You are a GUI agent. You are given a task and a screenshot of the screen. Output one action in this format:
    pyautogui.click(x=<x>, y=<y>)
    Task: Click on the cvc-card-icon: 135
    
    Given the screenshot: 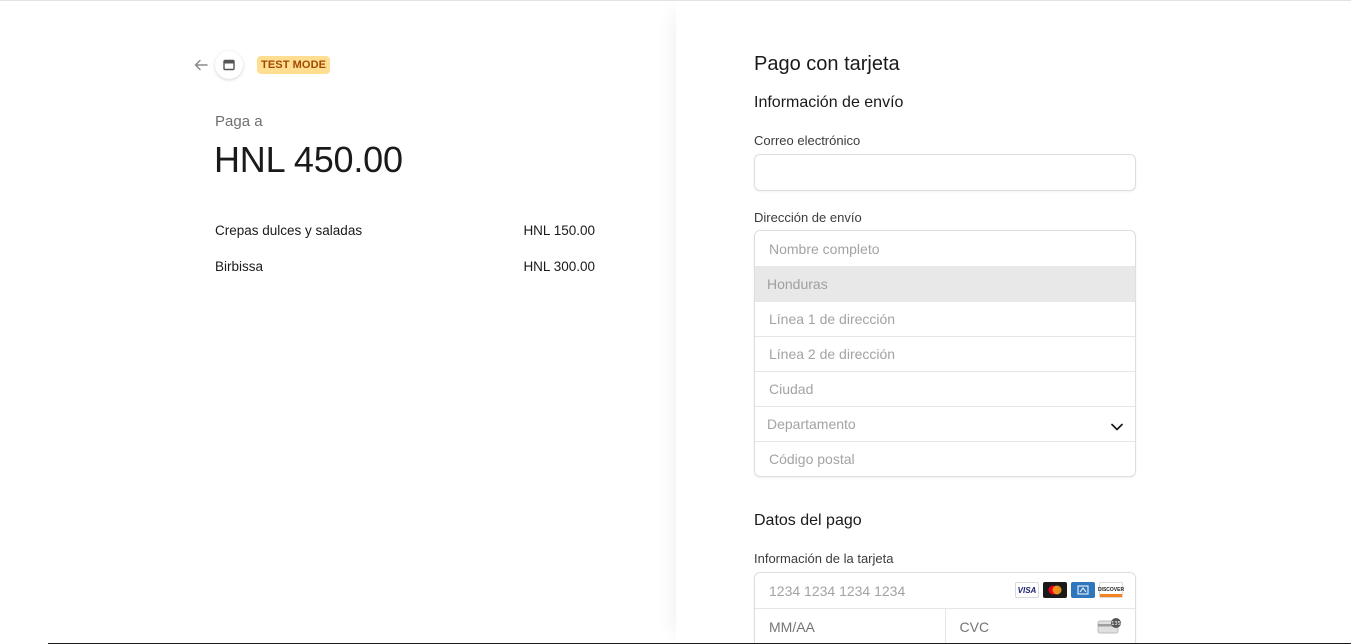 What is the action you would take?
    pyautogui.click(x=1110, y=627)
    